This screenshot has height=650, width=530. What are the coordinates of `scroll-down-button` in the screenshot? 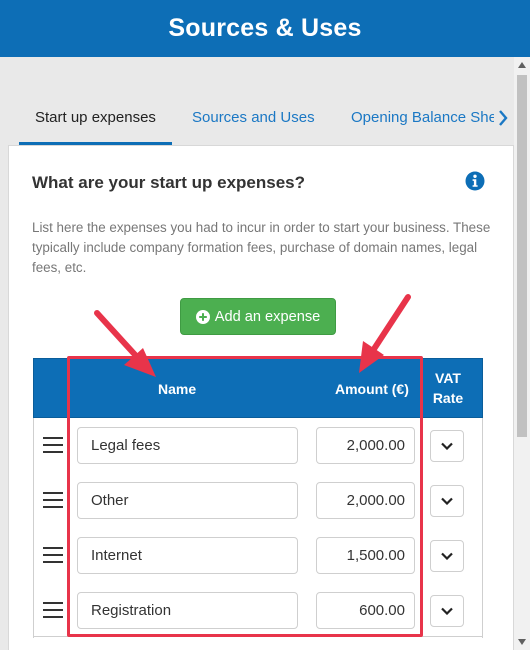 It's located at (522, 642).